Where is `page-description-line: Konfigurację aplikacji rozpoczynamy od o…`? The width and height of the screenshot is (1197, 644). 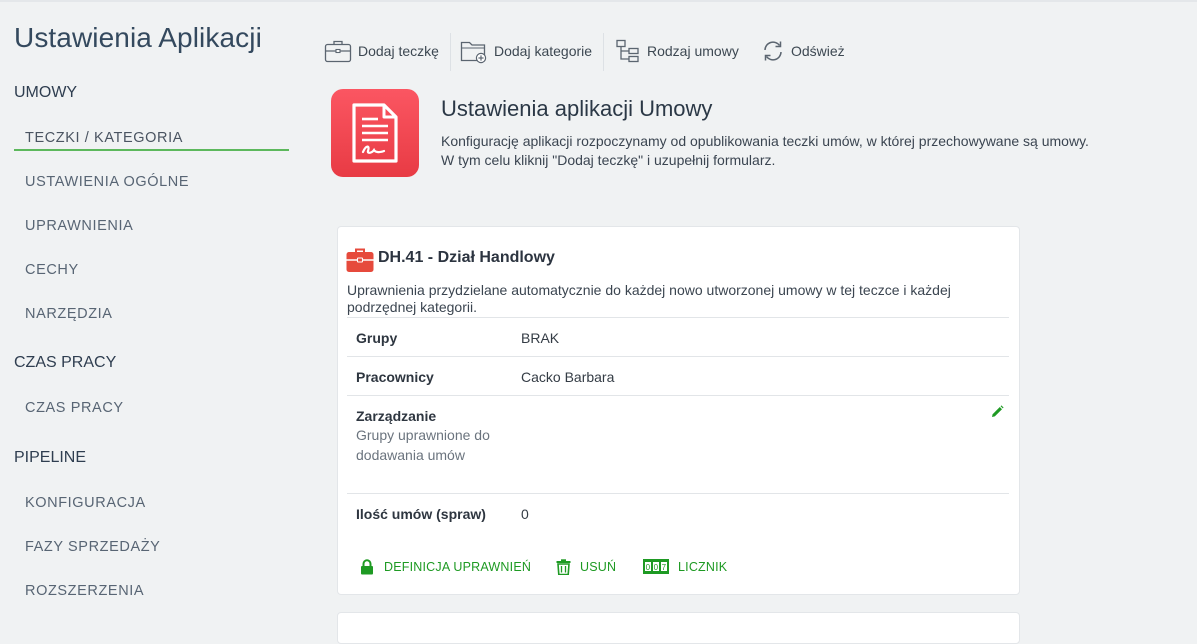 page-description-line: Konfigurację aplikacji rozpoczynamy od o… is located at coordinates (765, 141).